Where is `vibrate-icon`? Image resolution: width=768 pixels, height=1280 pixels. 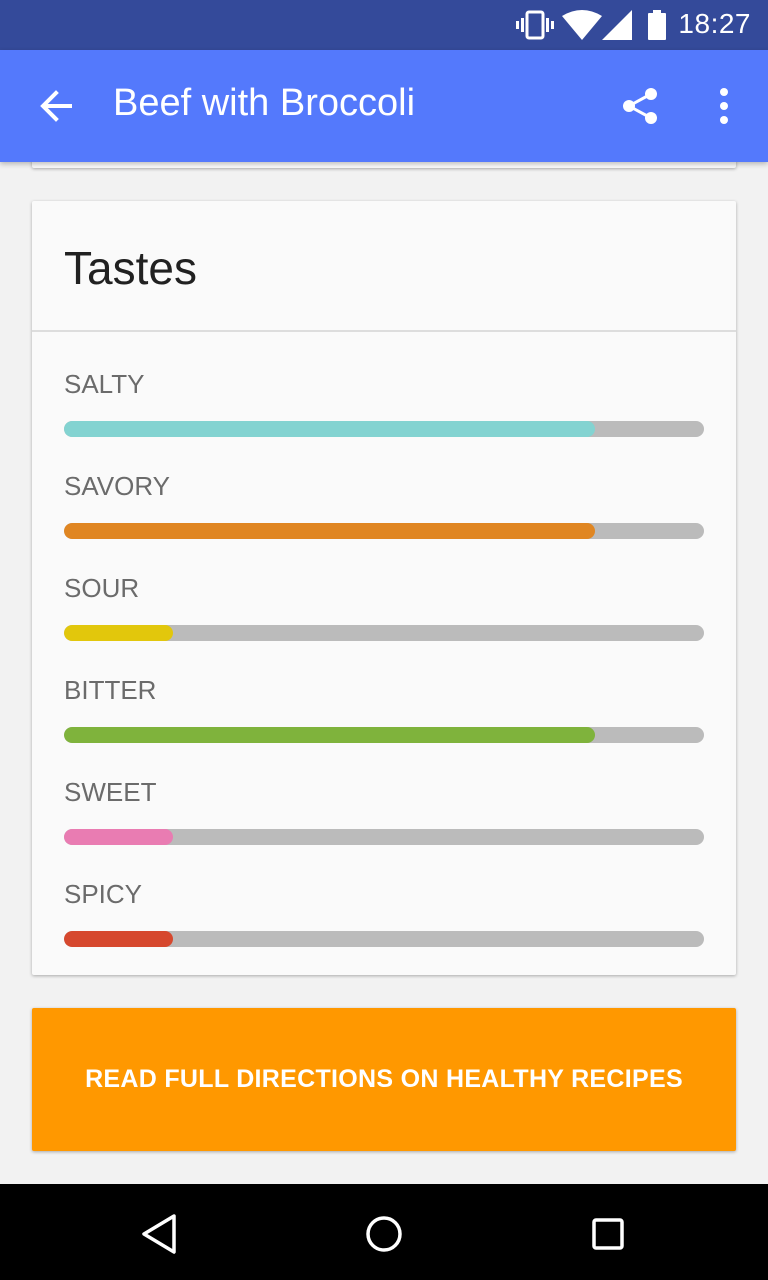 vibrate-icon is located at coordinates (535, 25).